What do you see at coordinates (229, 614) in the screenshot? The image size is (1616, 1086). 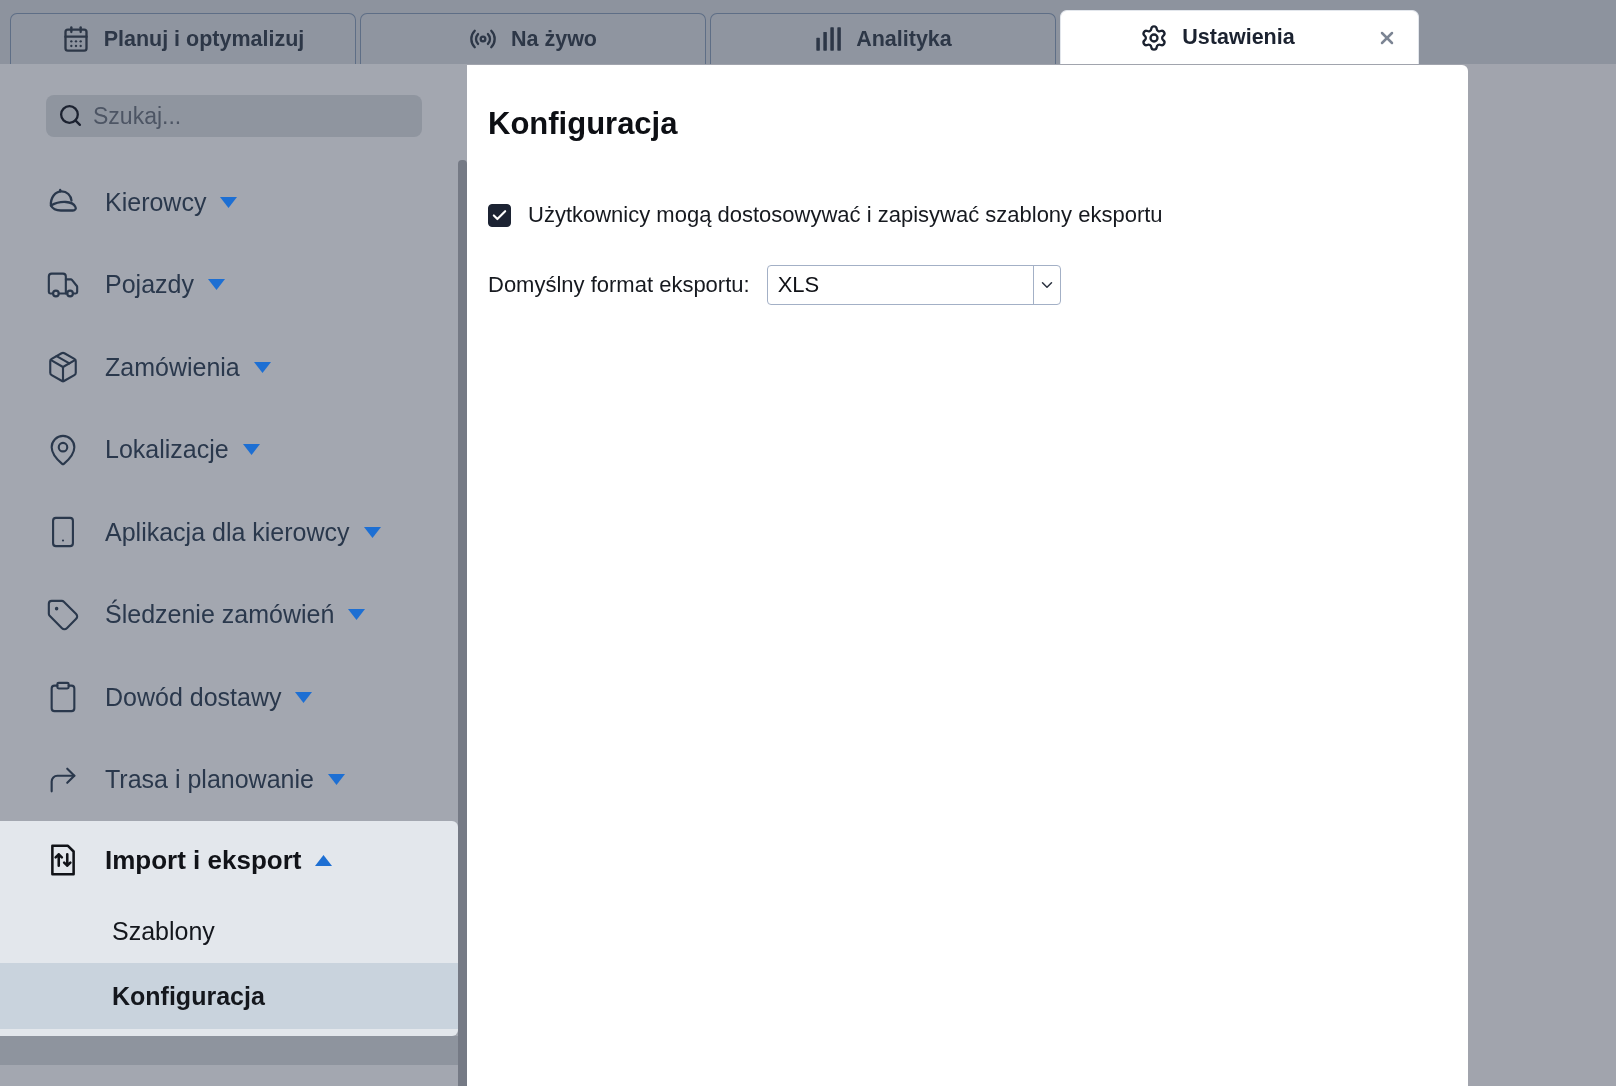 I see `sidebar-item: Śledzenie zamówień` at bounding box center [229, 614].